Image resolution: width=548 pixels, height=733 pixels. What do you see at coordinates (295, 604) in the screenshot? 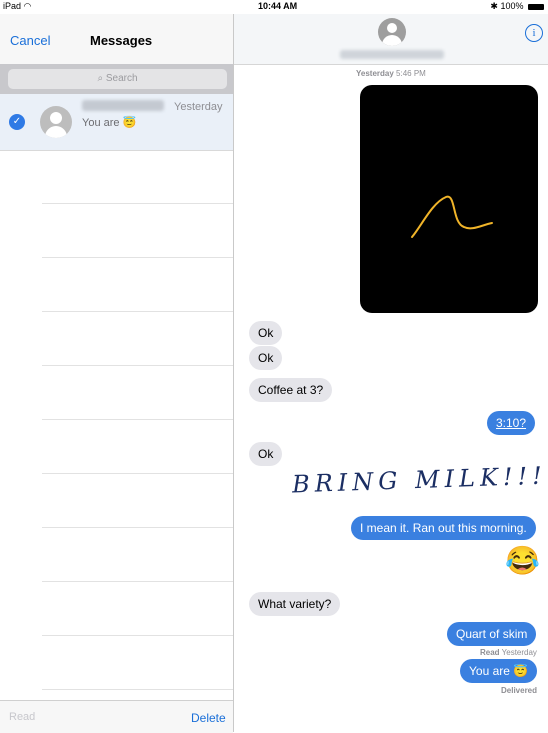
I see `message-incoming: What variety?` at bounding box center [295, 604].